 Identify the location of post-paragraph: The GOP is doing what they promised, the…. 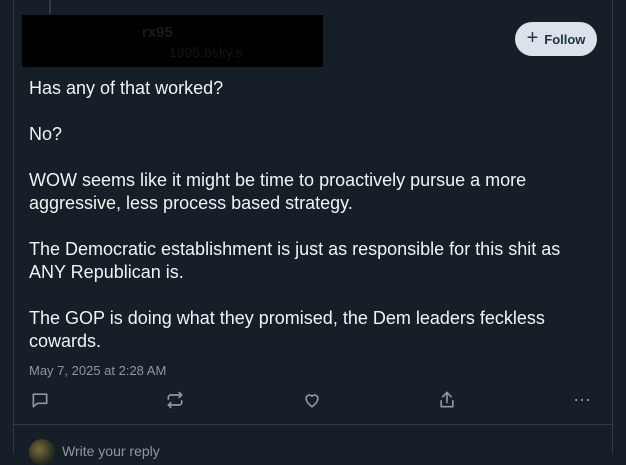
(287, 329).